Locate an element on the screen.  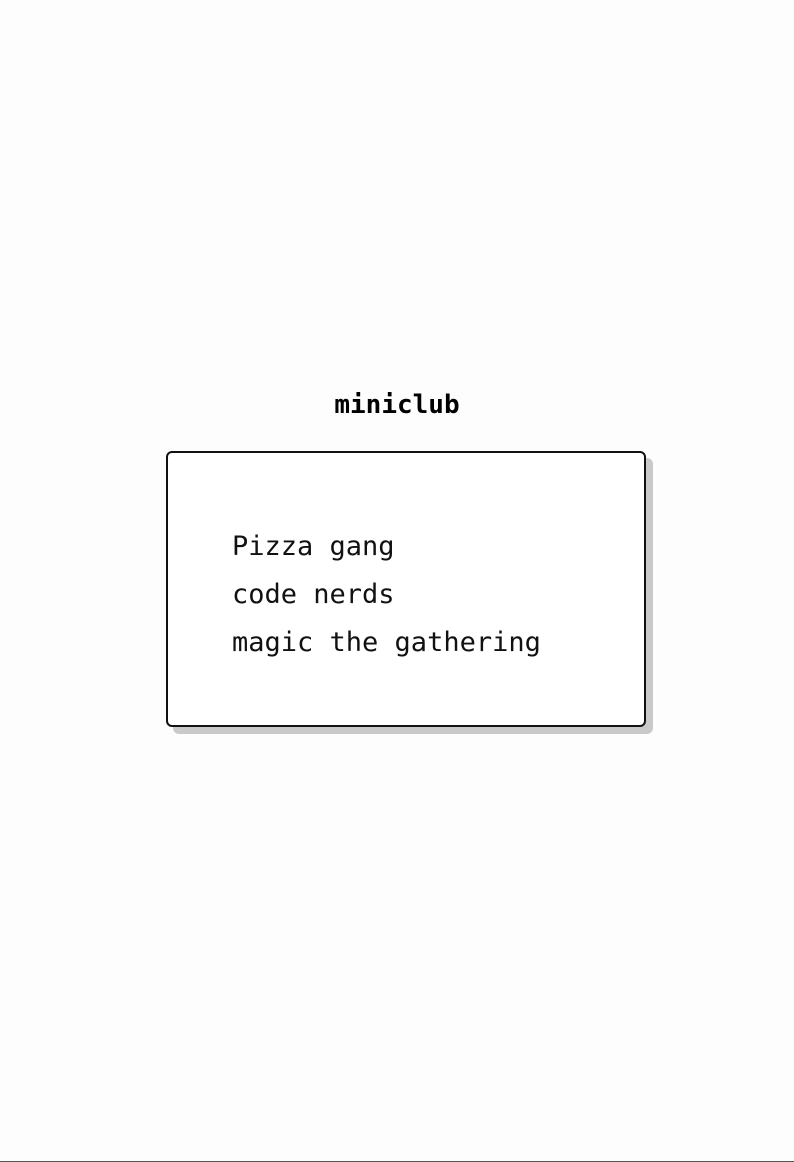
app-logo: miniclub is located at coordinates (397, 405).